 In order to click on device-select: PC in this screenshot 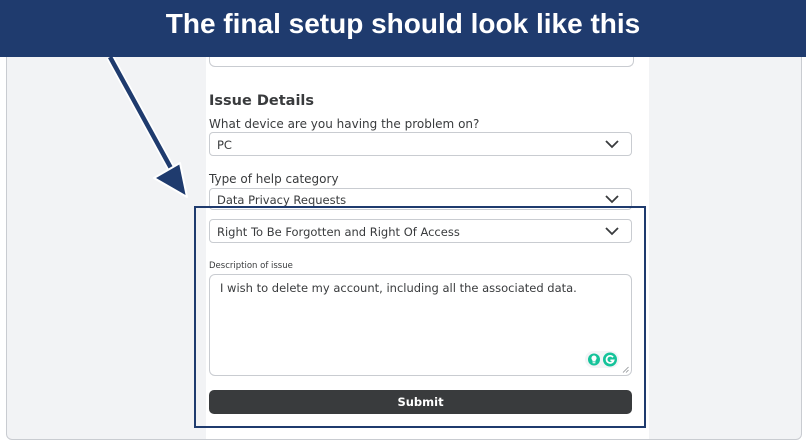, I will do `click(420, 144)`.